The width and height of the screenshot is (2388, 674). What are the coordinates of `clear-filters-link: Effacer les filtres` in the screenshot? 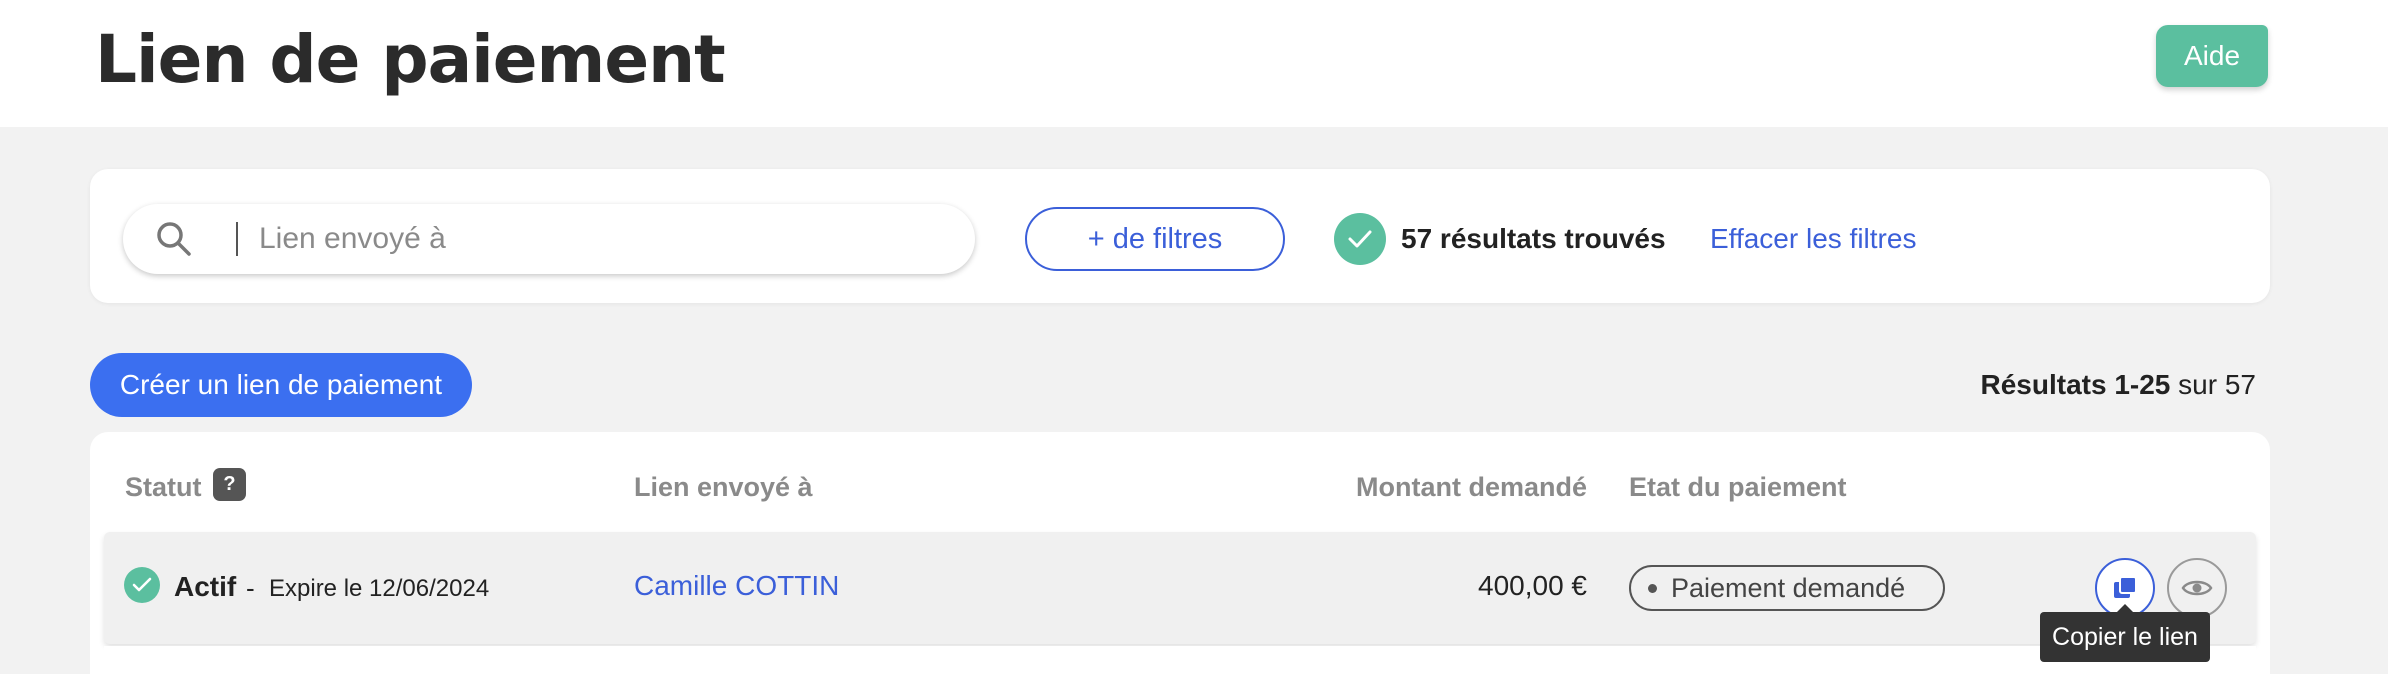 It's located at (1813, 239).